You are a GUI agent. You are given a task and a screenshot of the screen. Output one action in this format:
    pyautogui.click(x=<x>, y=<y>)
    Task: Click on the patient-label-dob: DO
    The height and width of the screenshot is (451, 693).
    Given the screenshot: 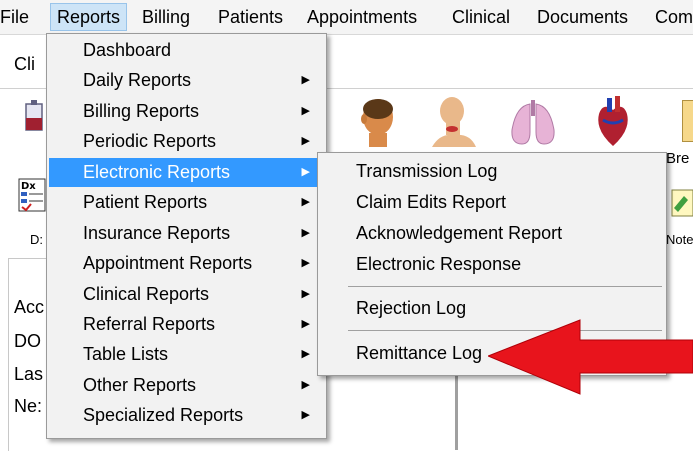 What is the action you would take?
    pyautogui.click(x=27, y=341)
    